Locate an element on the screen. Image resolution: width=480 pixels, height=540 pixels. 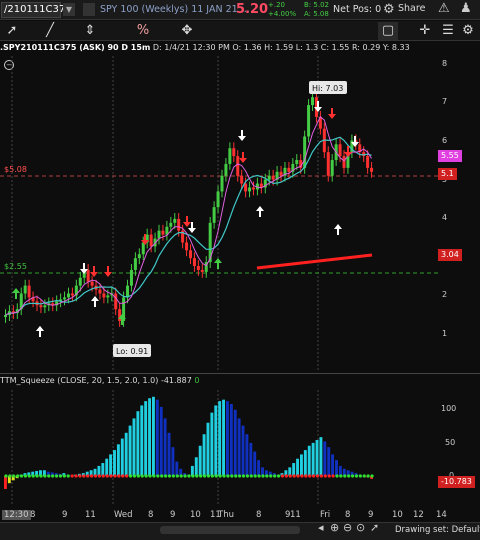
time-axis-tick: 9 is located at coordinates (65, 515).